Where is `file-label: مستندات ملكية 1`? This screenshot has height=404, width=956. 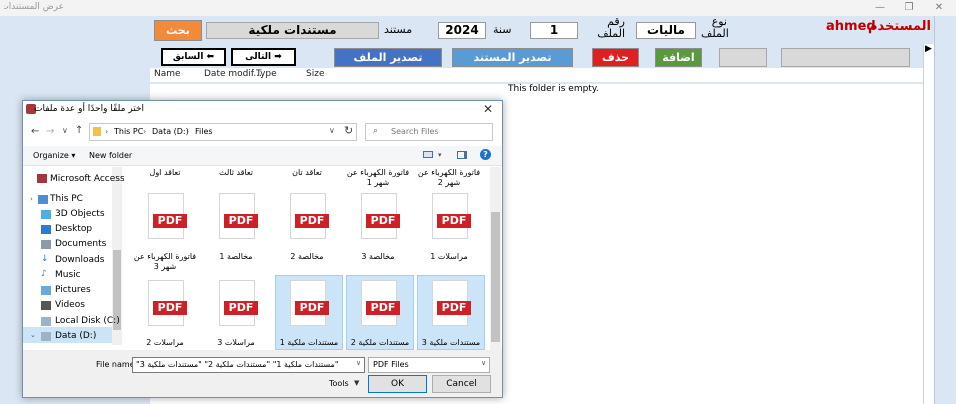
file-label: مستندات ملكية 1 is located at coordinates (309, 342).